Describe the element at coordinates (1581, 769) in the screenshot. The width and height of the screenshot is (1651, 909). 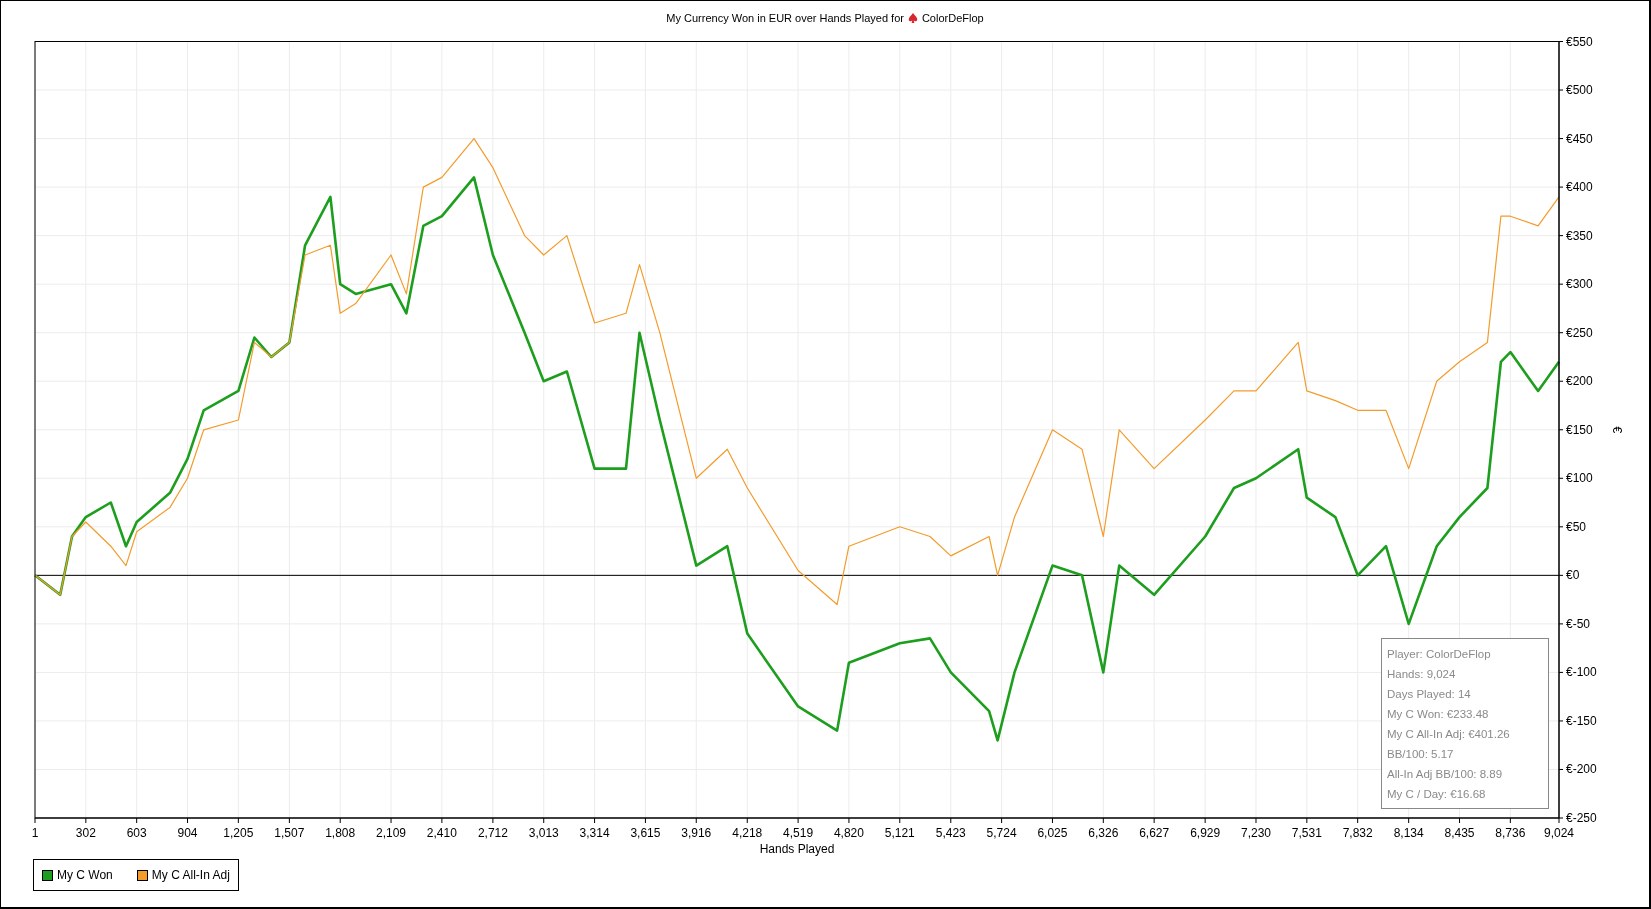
I see `y-tick-label: €-200` at that location.